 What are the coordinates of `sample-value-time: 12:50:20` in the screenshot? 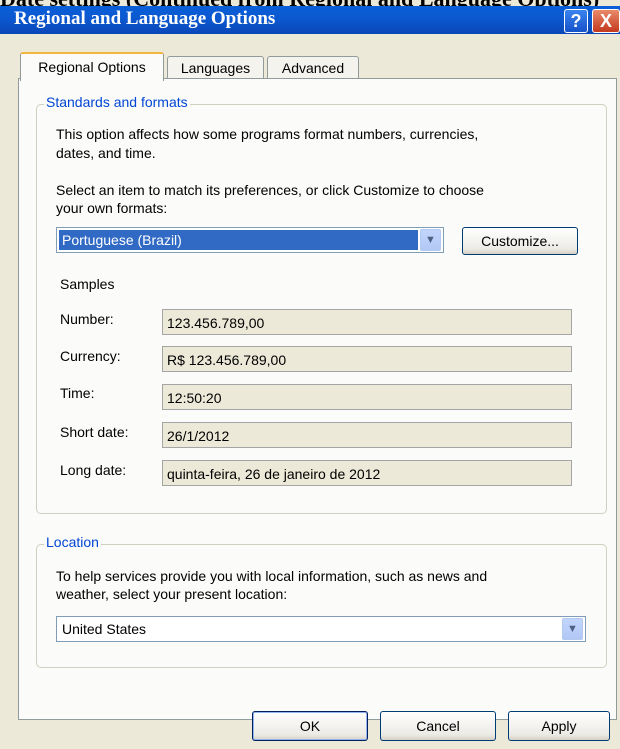 It's located at (367, 397).